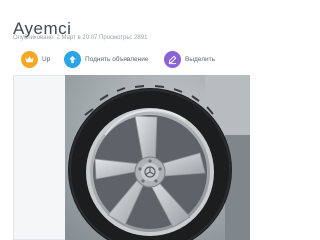  I want to click on highlight-label: Выделить, so click(200, 59).